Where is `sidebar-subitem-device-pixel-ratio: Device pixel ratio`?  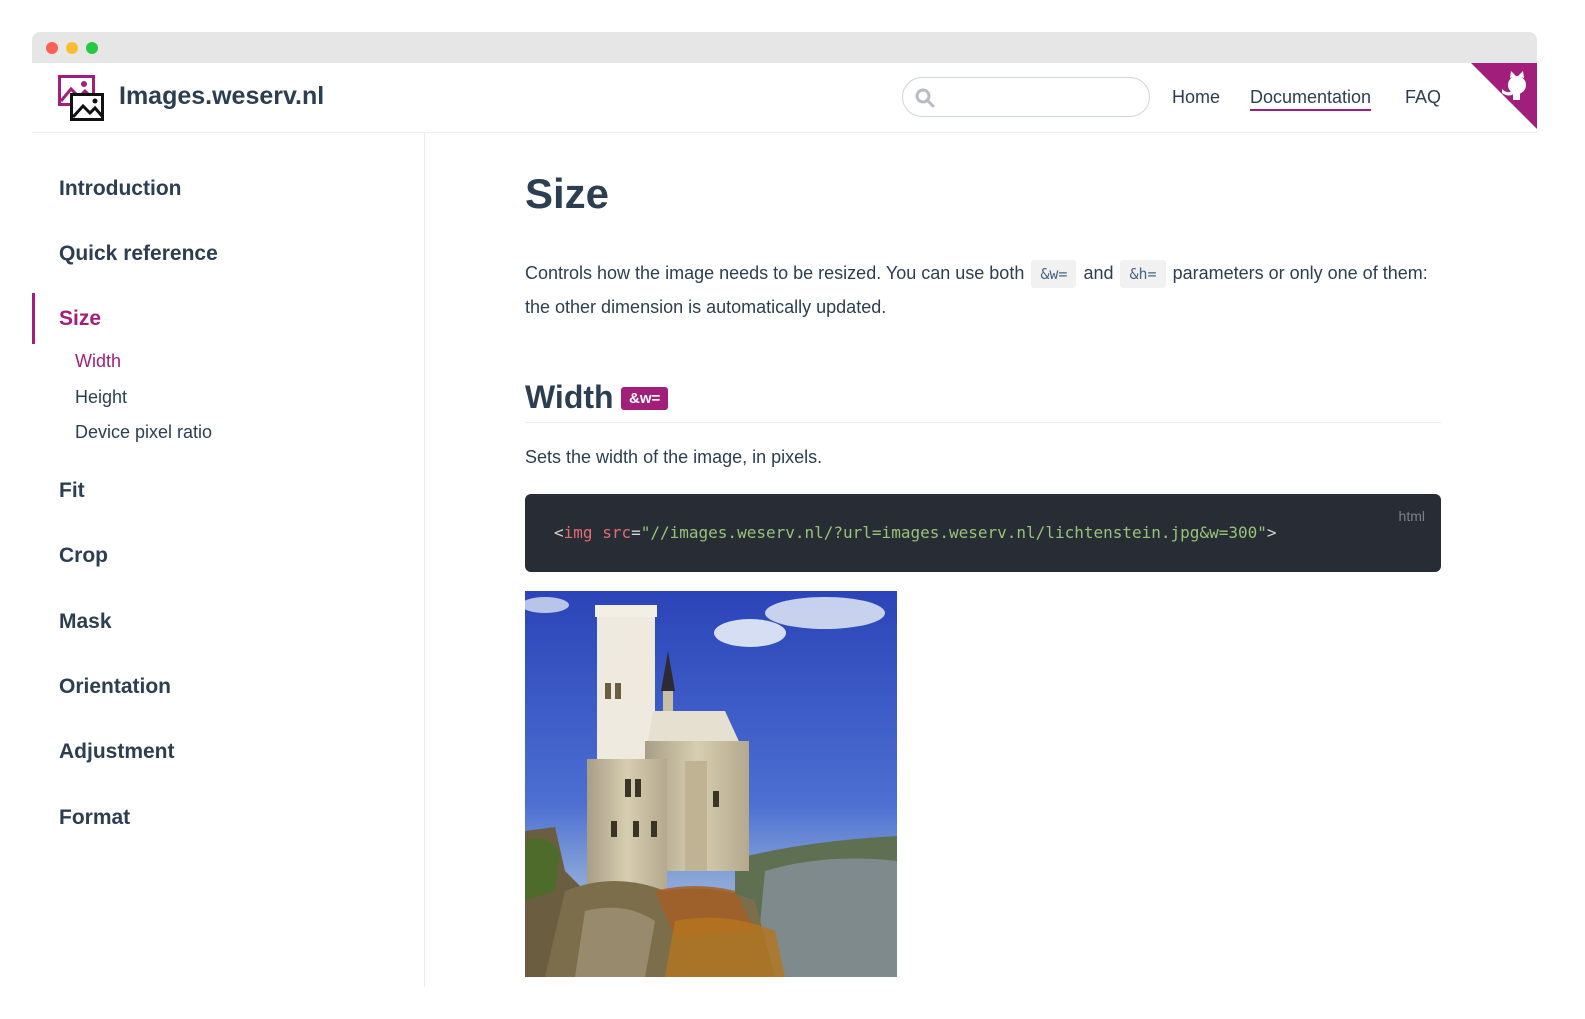 sidebar-subitem-device-pixel-ratio: Device pixel ratio is located at coordinates (143, 432).